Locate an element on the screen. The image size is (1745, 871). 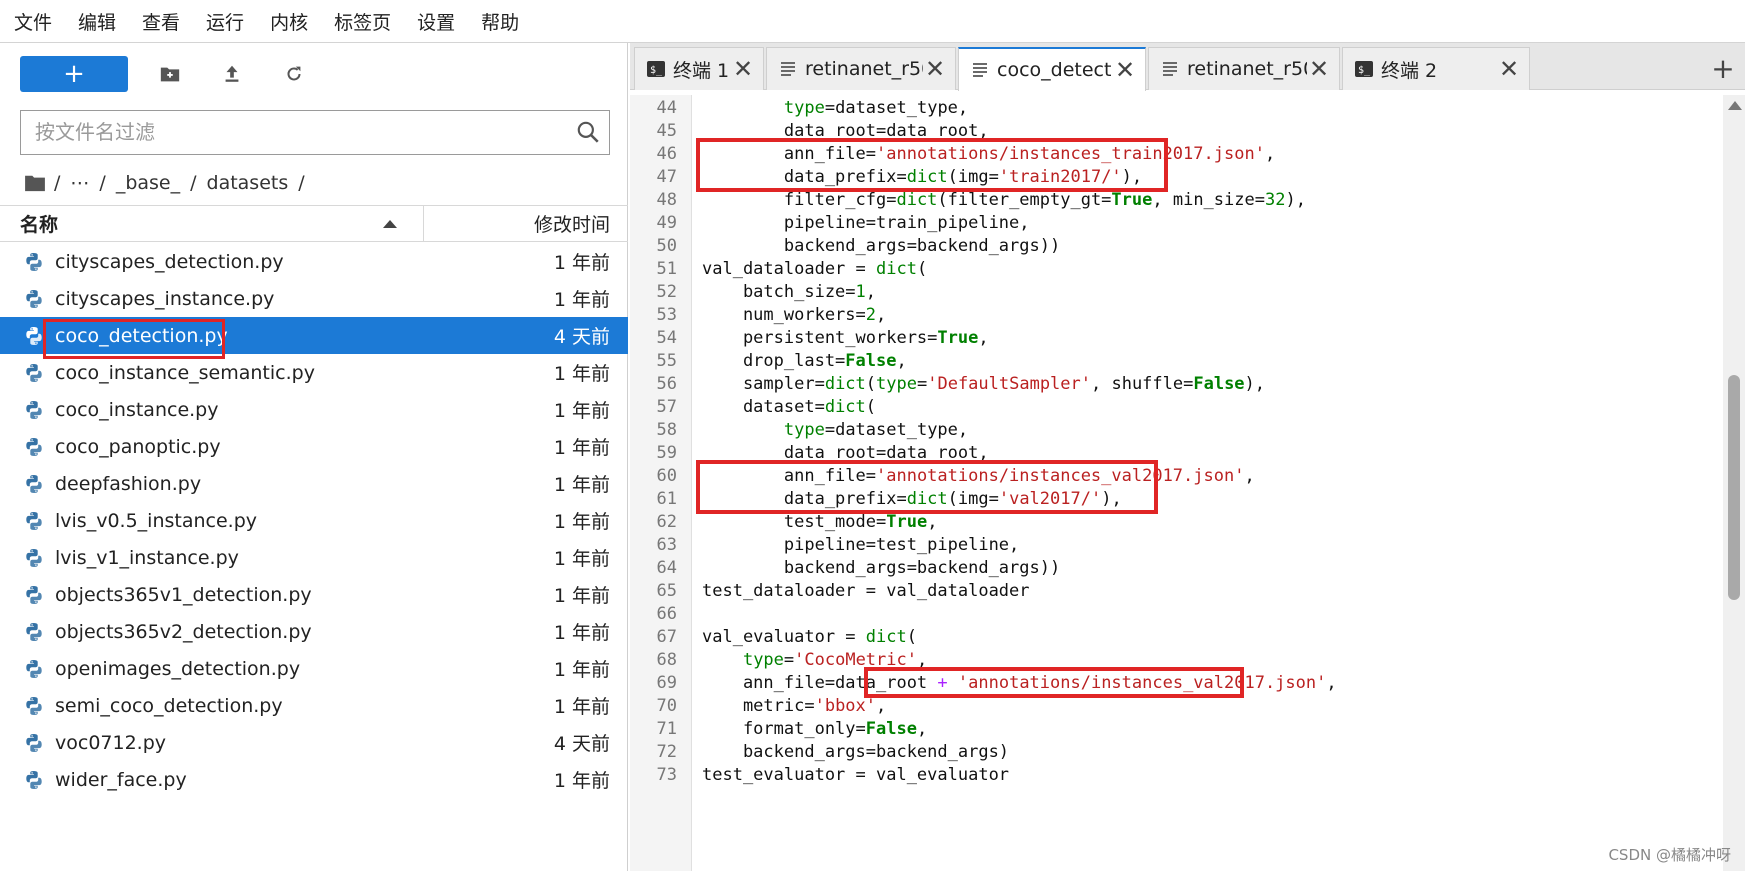
refresh-button is located at coordinates (294, 74).